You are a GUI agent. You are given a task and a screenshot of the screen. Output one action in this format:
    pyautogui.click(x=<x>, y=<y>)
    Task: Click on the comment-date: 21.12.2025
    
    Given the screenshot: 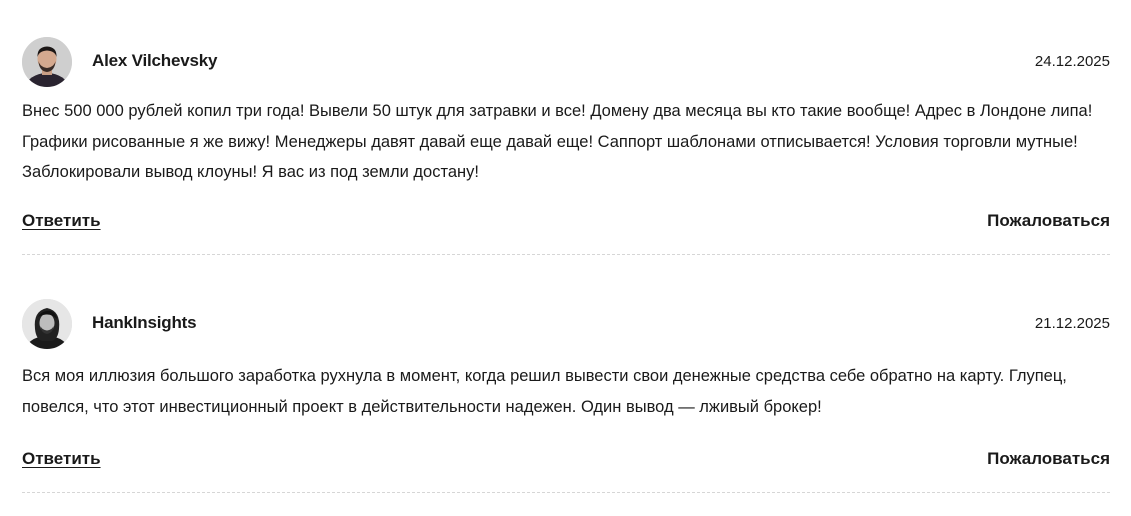 What is the action you would take?
    pyautogui.click(x=1072, y=323)
    